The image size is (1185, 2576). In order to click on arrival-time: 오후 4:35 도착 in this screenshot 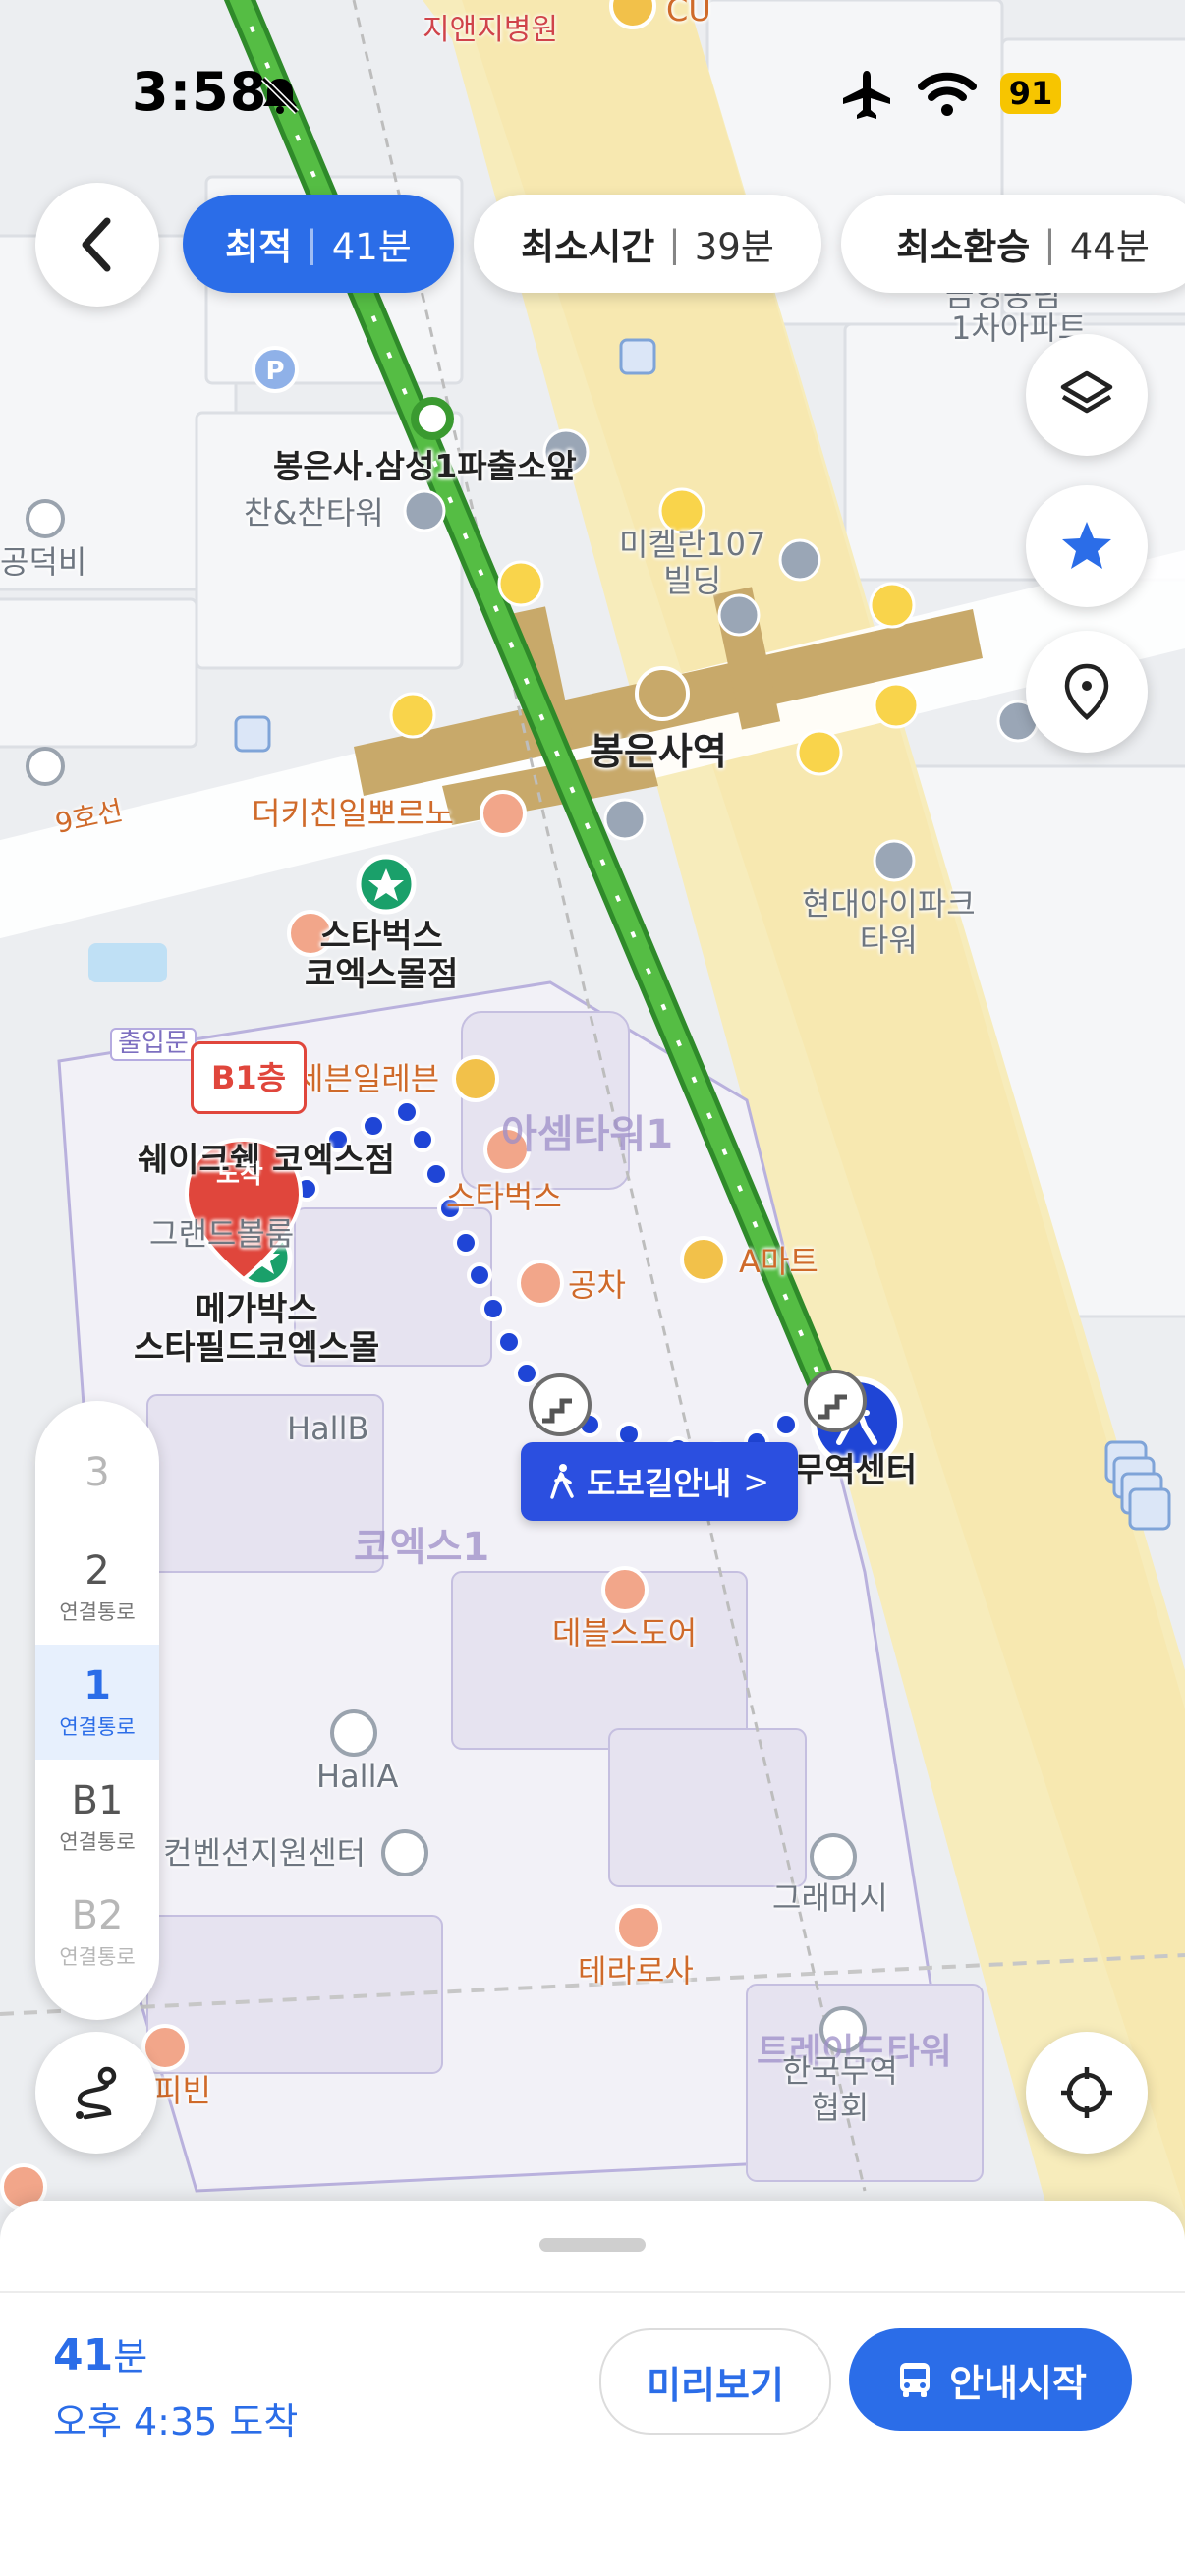, I will do `click(176, 2421)`.